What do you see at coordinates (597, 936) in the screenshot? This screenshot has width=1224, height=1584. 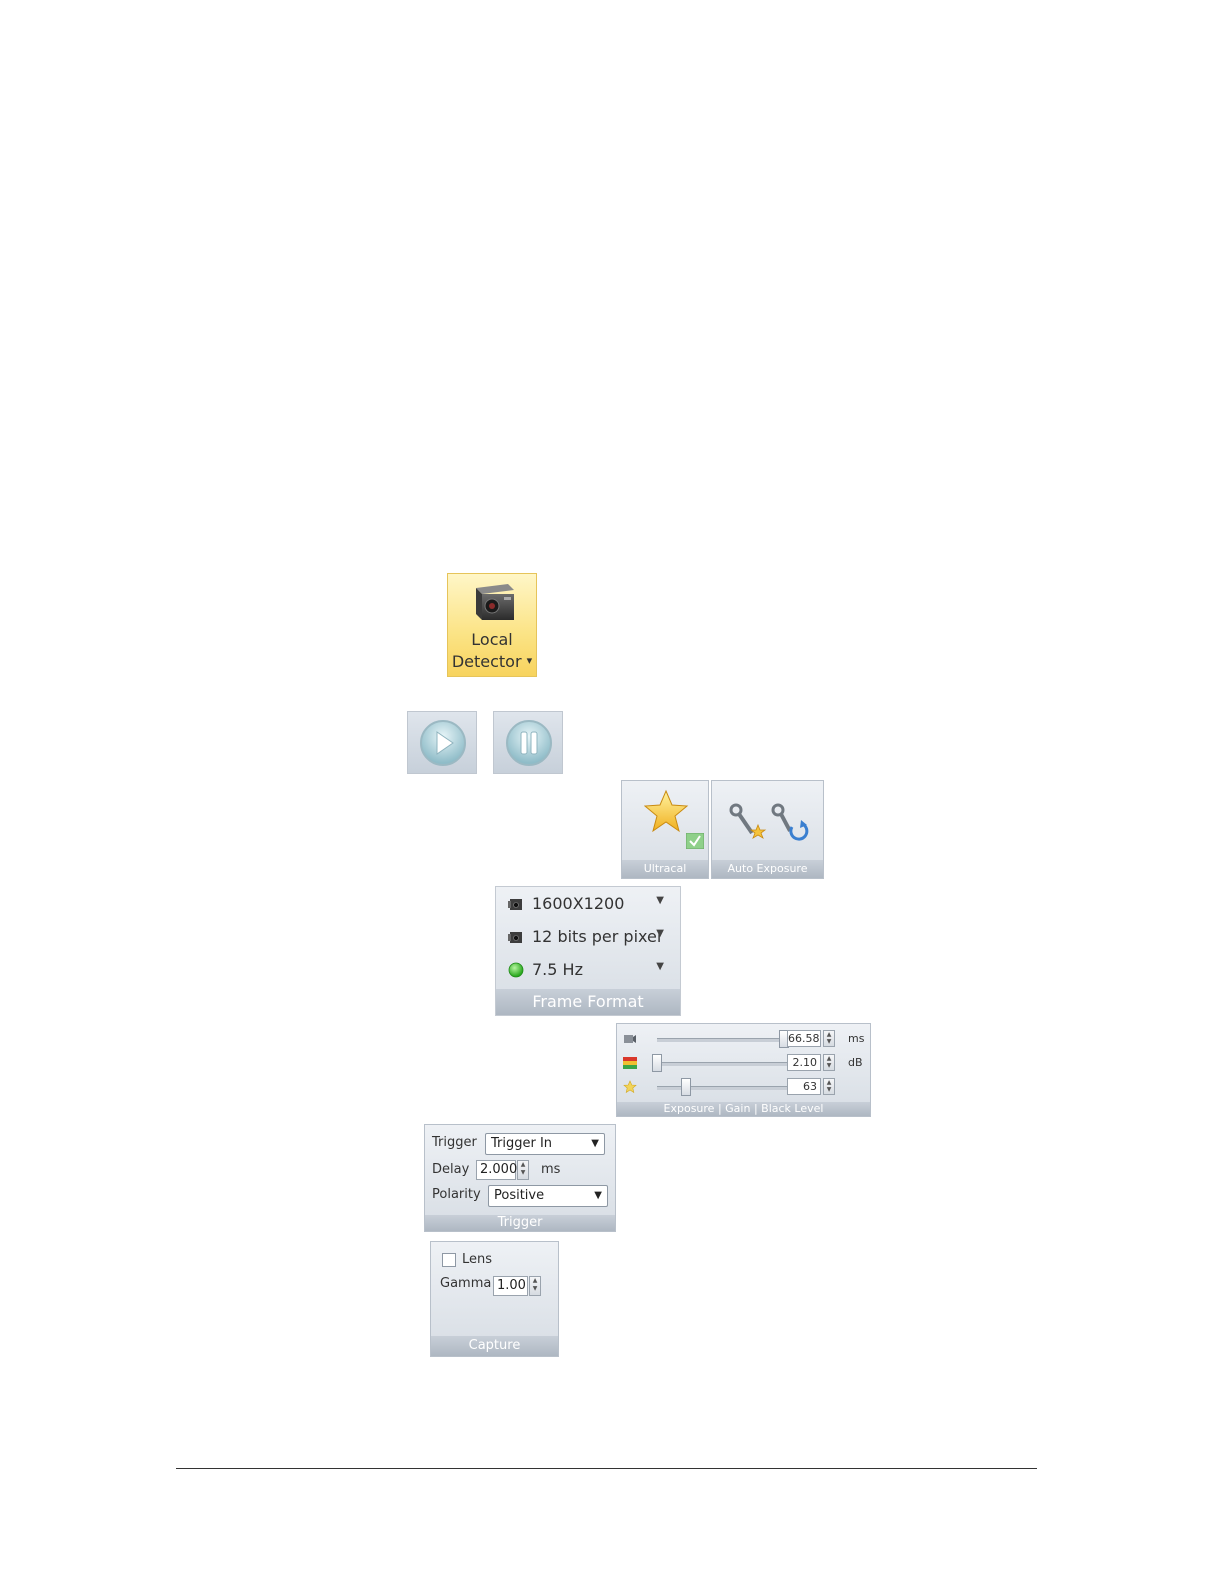 I see `bit-depth-value: 12 bits per pixel` at bounding box center [597, 936].